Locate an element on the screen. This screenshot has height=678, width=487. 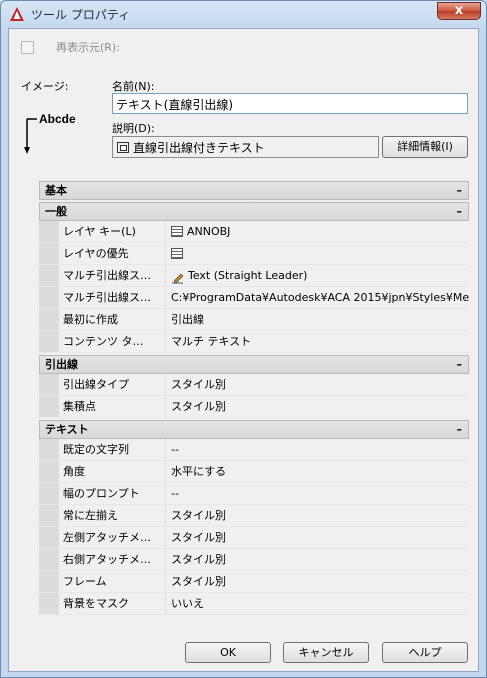
property-name: レイヤ キー(L) is located at coordinates (99, 231).